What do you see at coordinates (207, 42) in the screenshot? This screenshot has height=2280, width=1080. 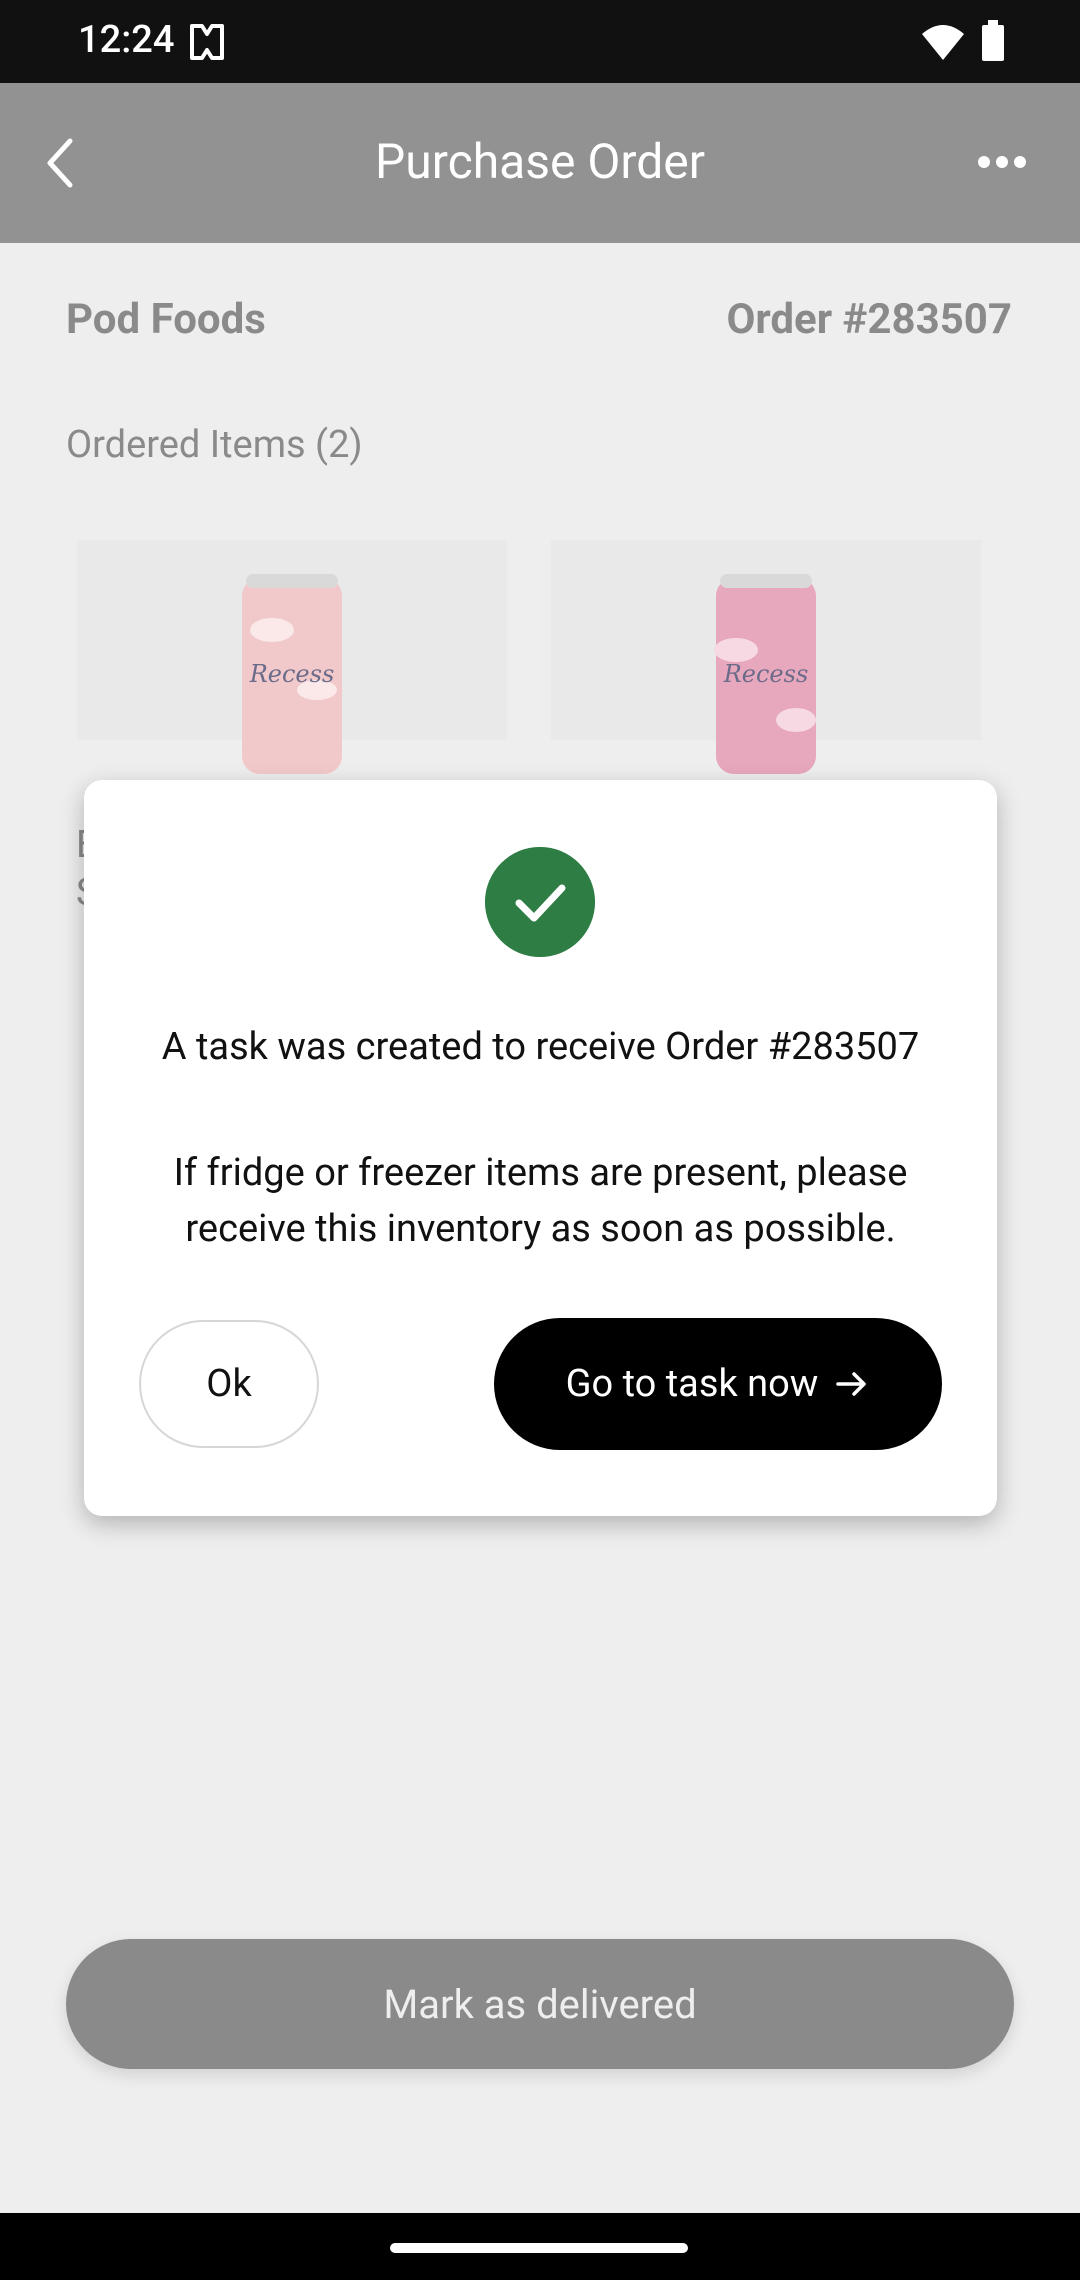 I see `app-notification-icon` at bounding box center [207, 42].